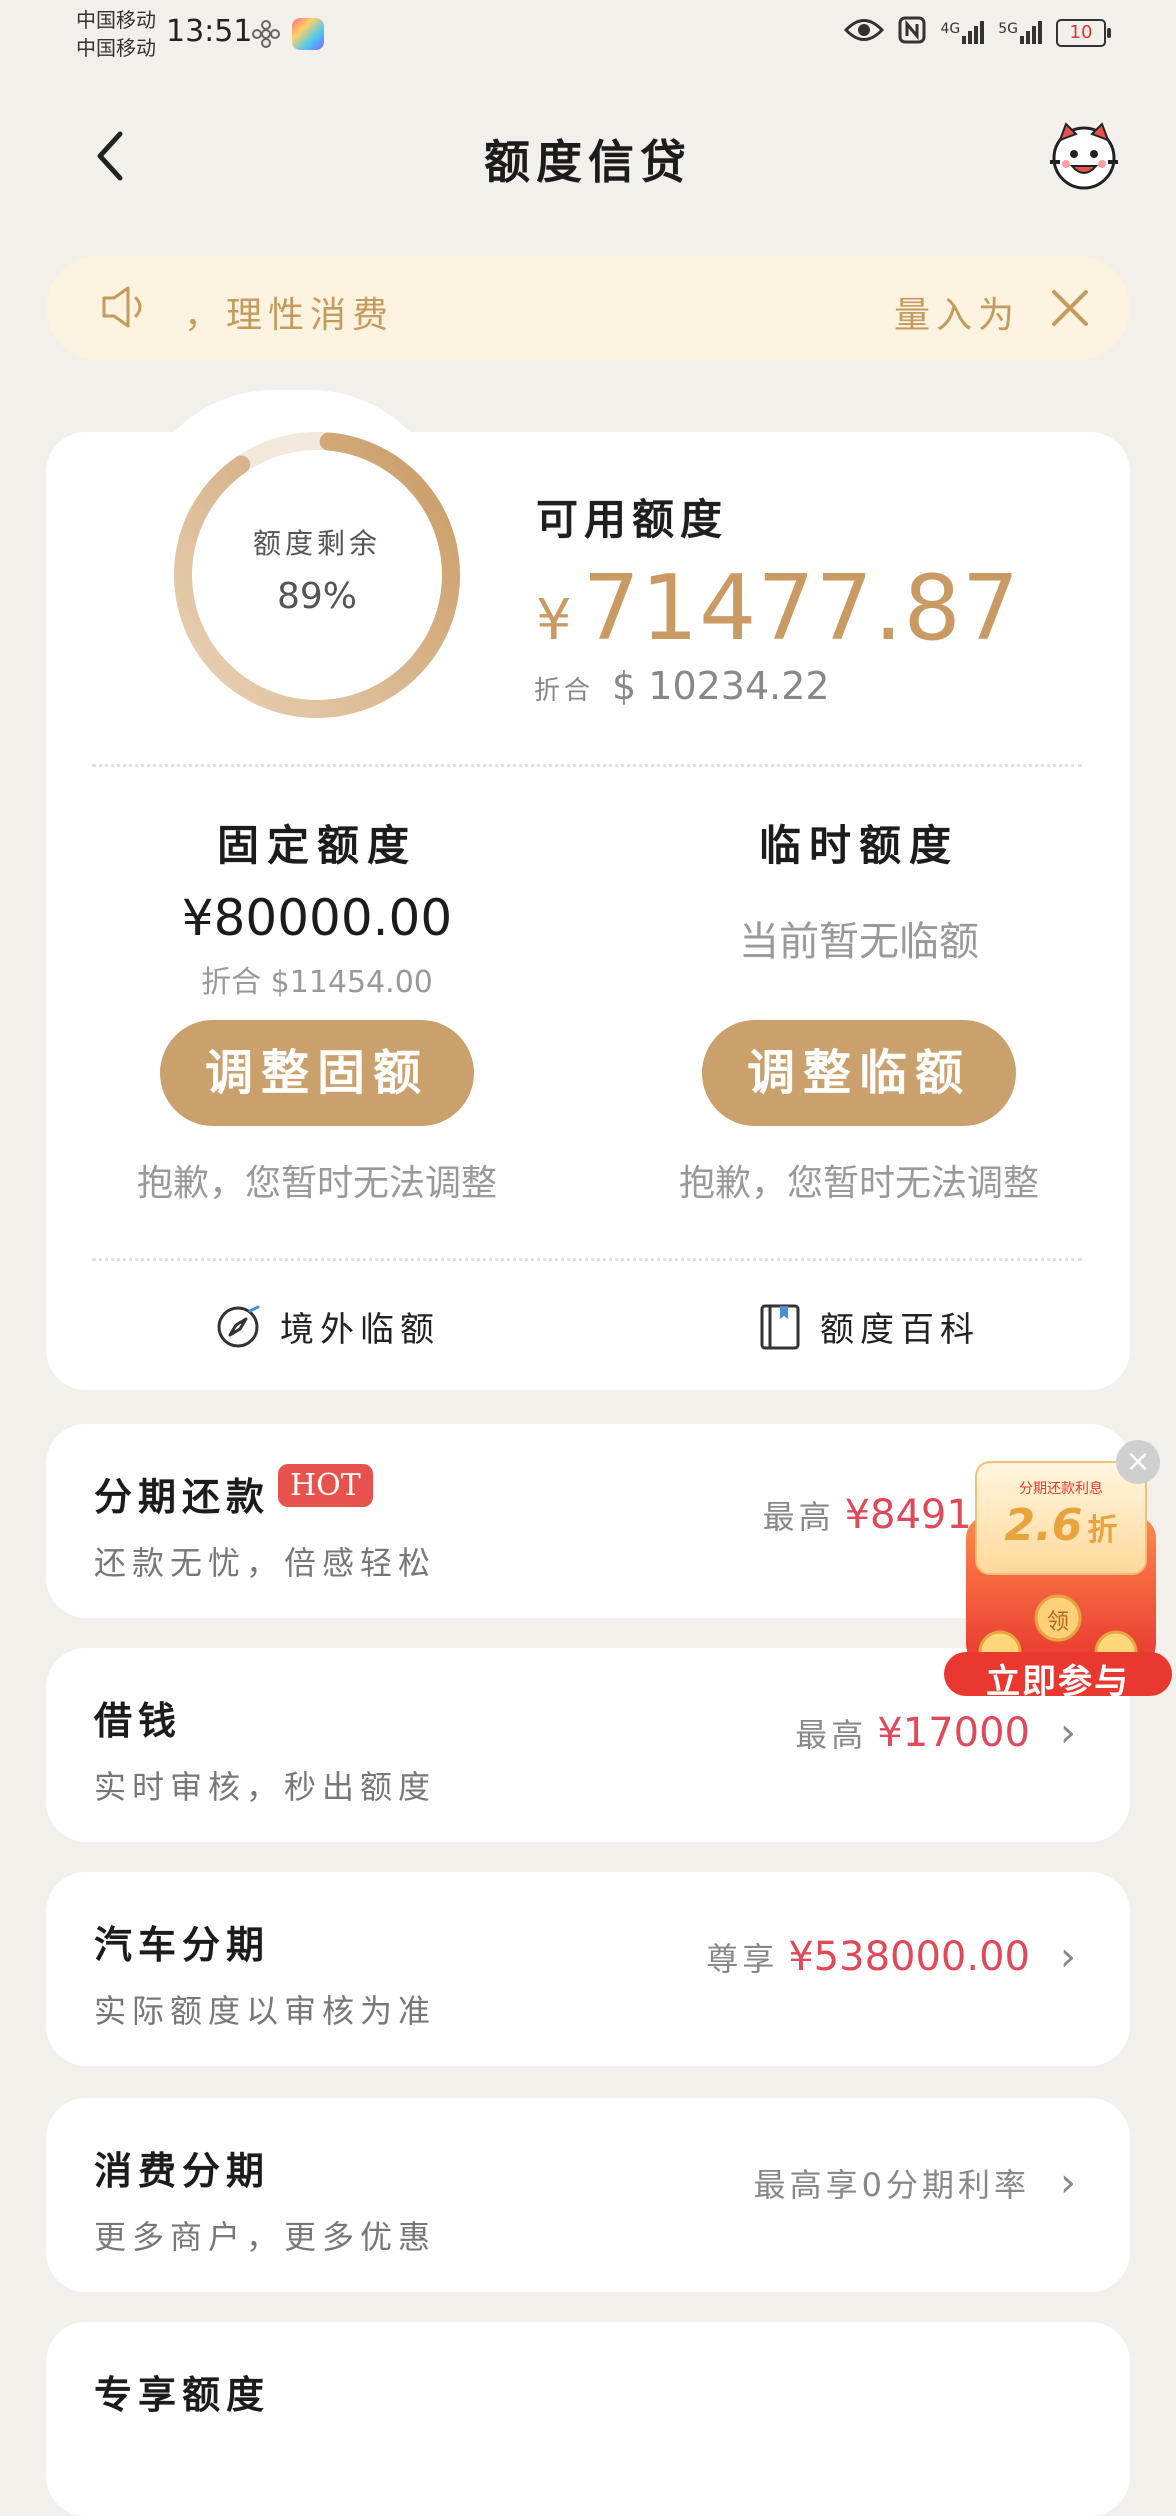 The image size is (1176, 2516). I want to click on row-amount-group: 尊享 ¥538000.00 ›, so click(891, 1957).